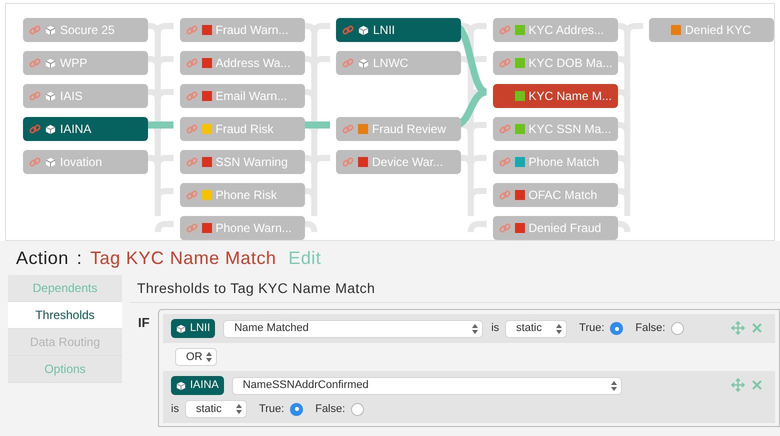 The height and width of the screenshot is (436, 780). What do you see at coordinates (85, 162) in the screenshot?
I see `graph-node: Iovation` at bounding box center [85, 162].